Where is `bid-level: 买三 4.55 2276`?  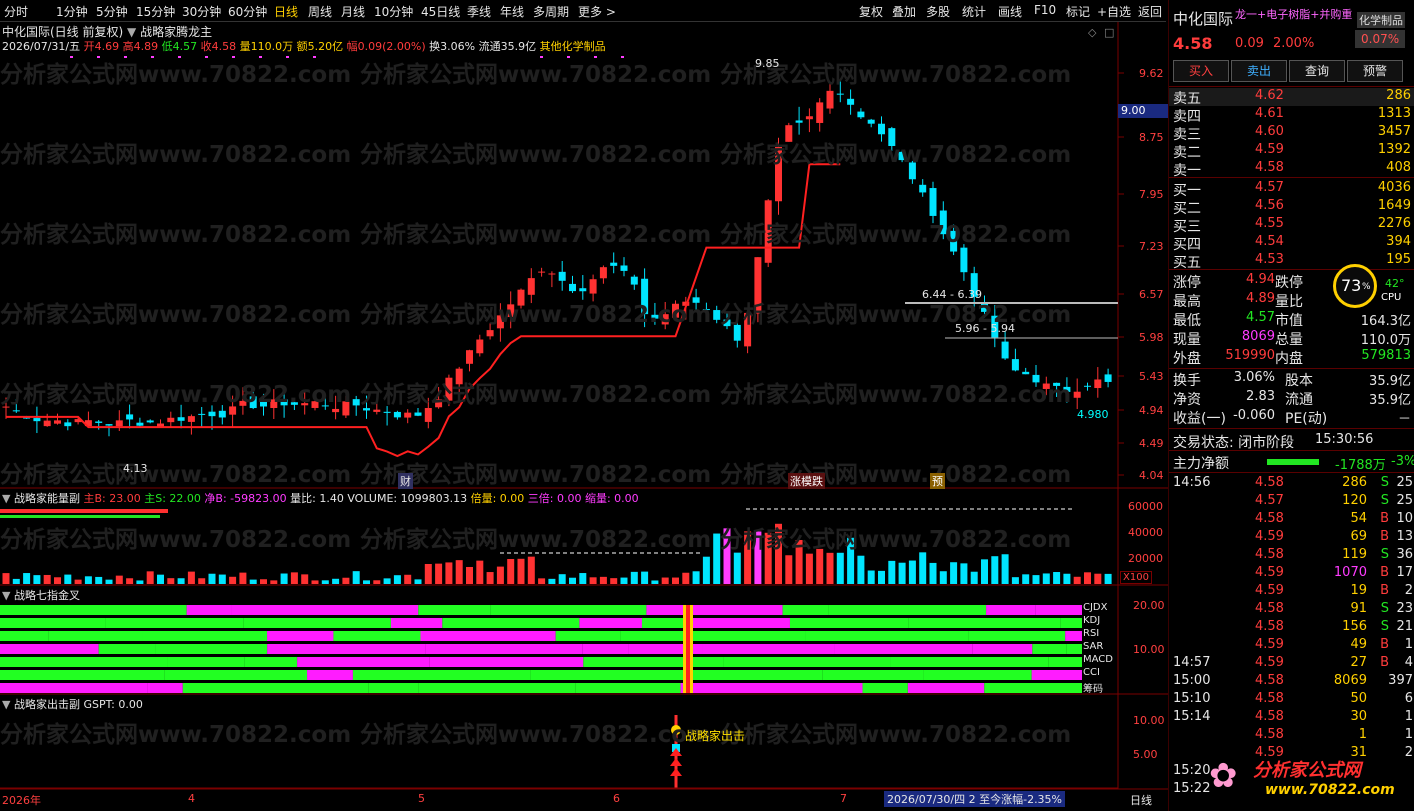
bid-level: 买三 4.55 2276 is located at coordinates (1291, 225).